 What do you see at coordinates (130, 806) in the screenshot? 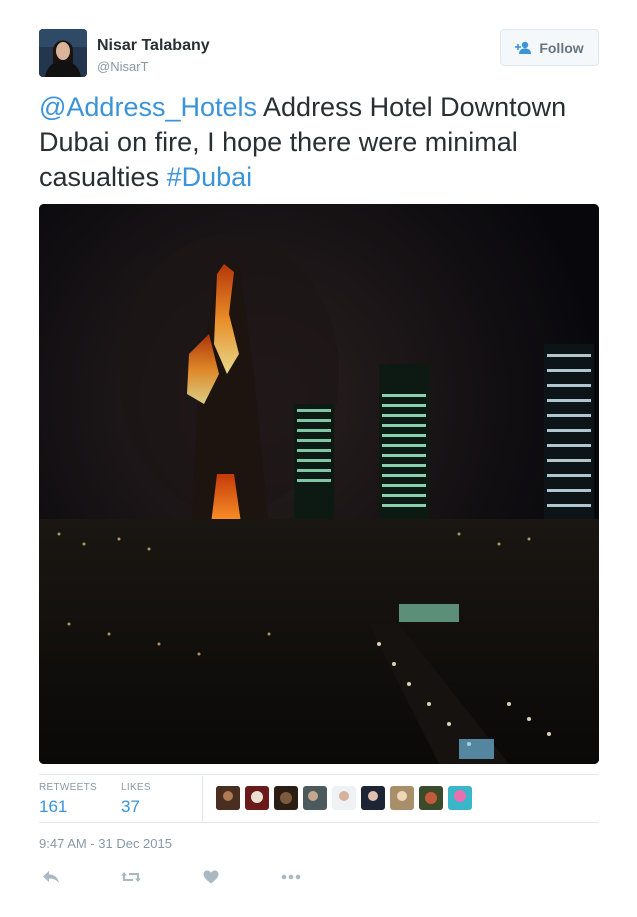
I see `likes-count: 37` at bounding box center [130, 806].